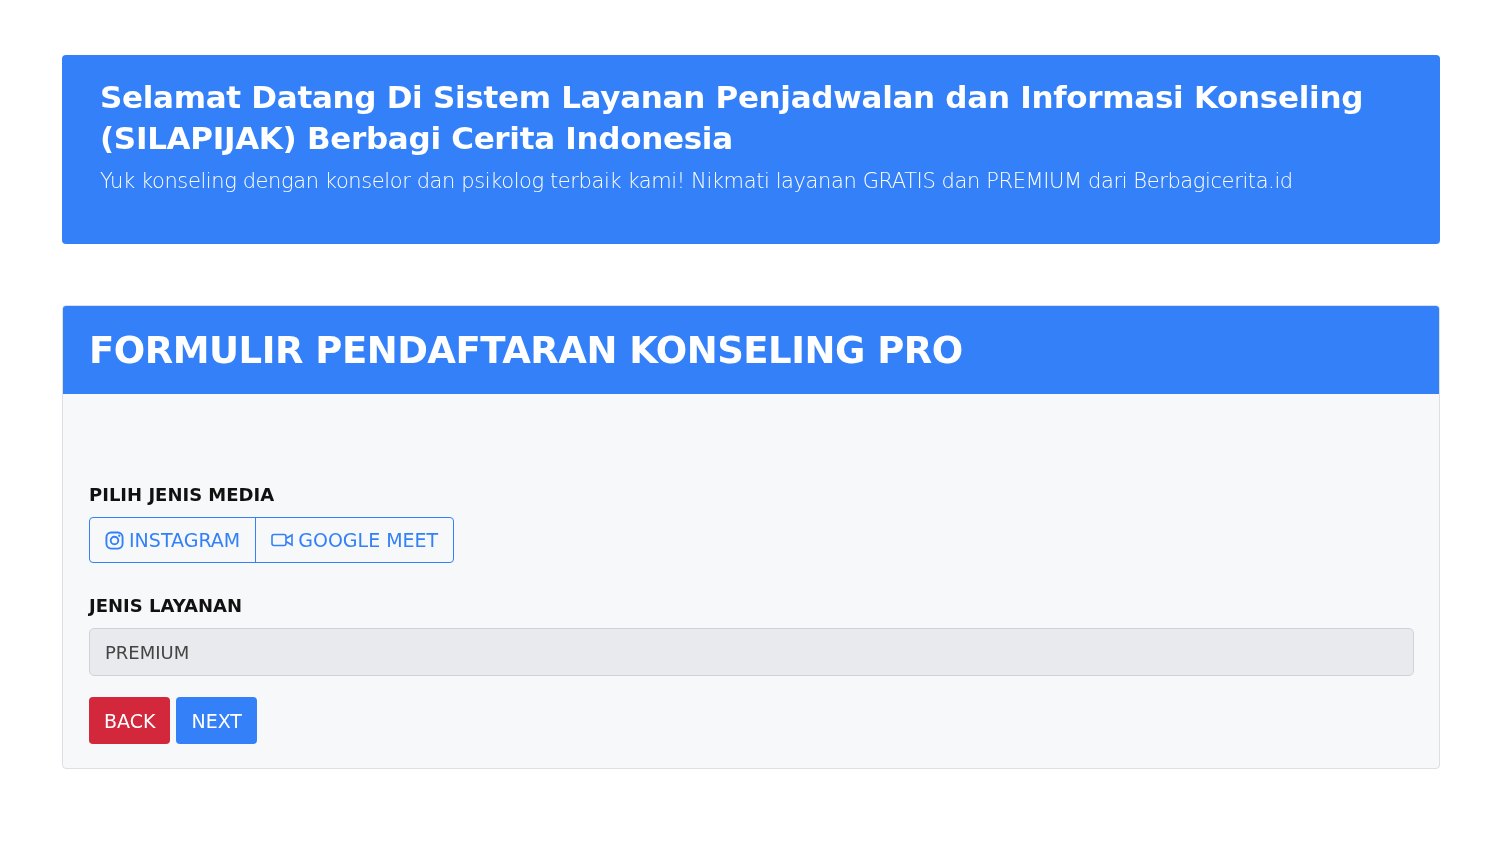  Describe the element at coordinates (354, 540) in the screenshot. I see `media-option: GOOGLE MEET` at that location.